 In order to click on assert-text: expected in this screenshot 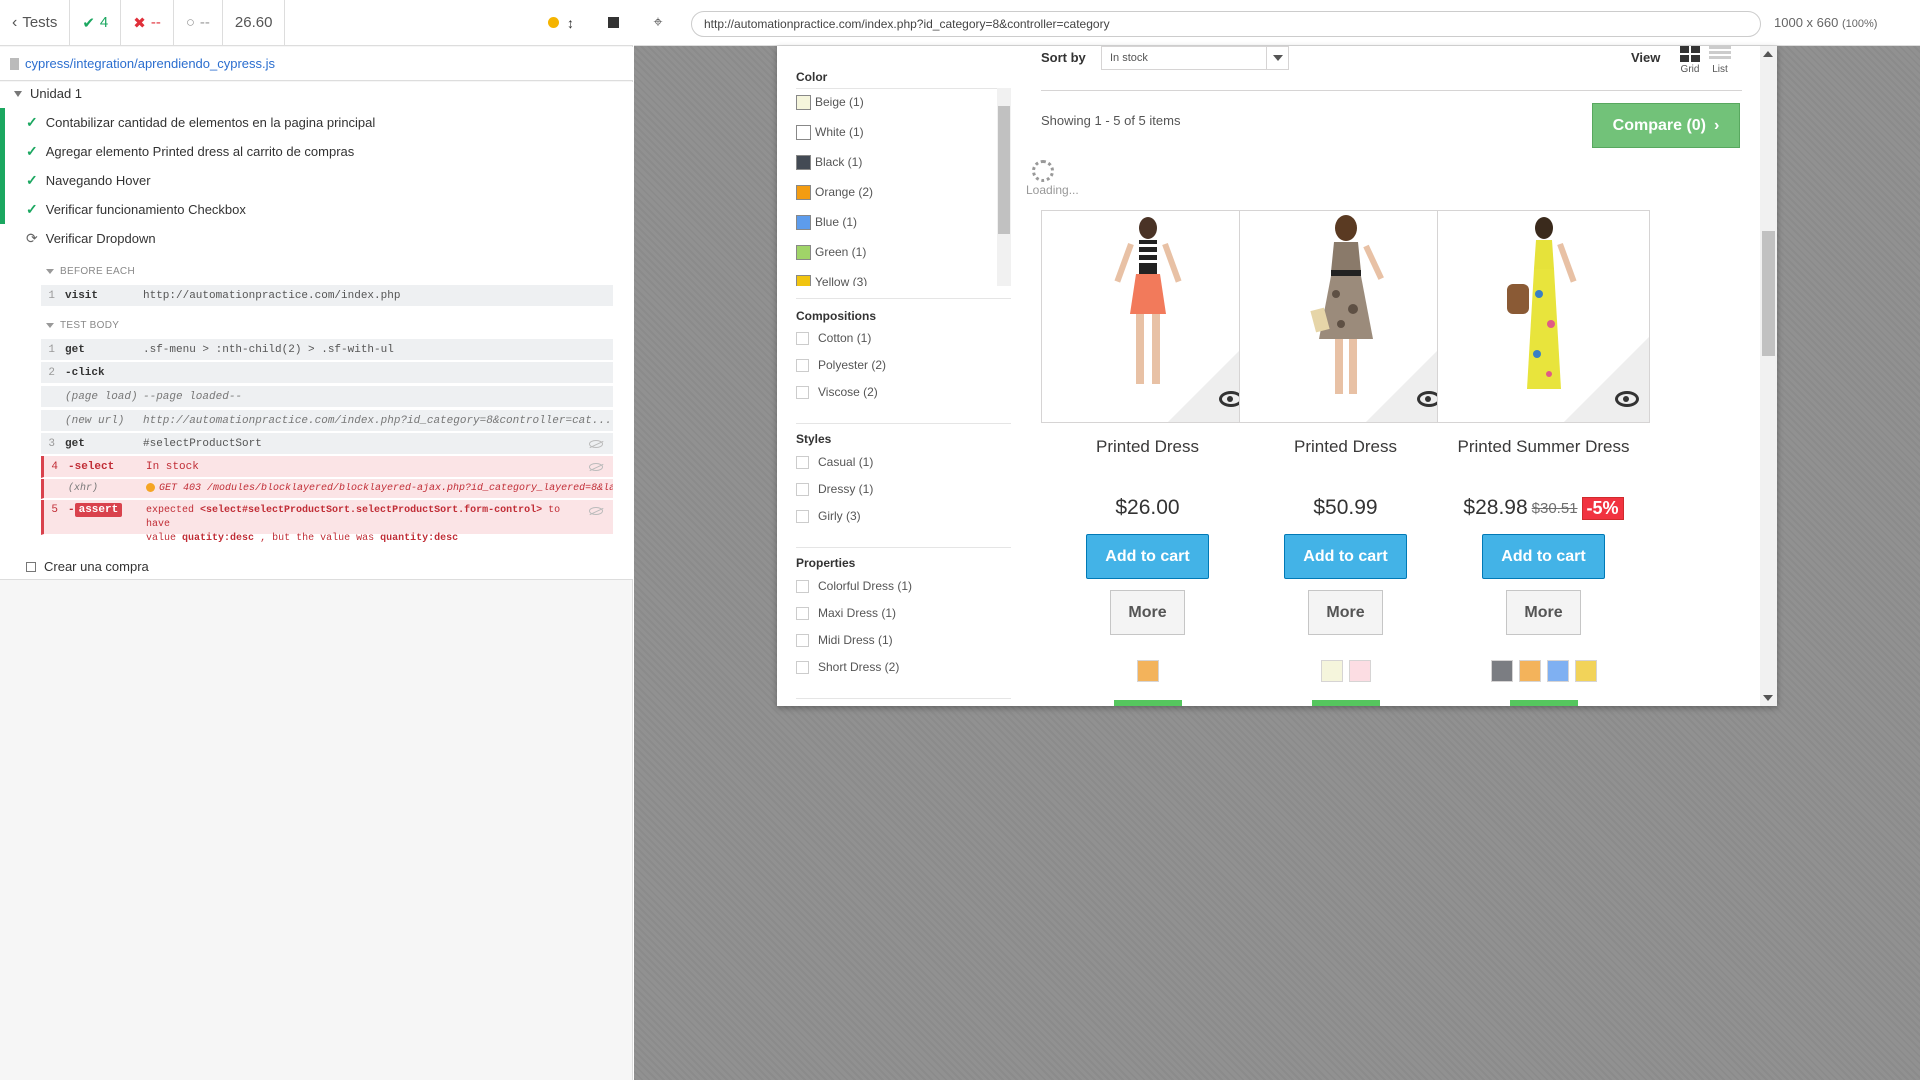, I will do `click(170, 510)`.